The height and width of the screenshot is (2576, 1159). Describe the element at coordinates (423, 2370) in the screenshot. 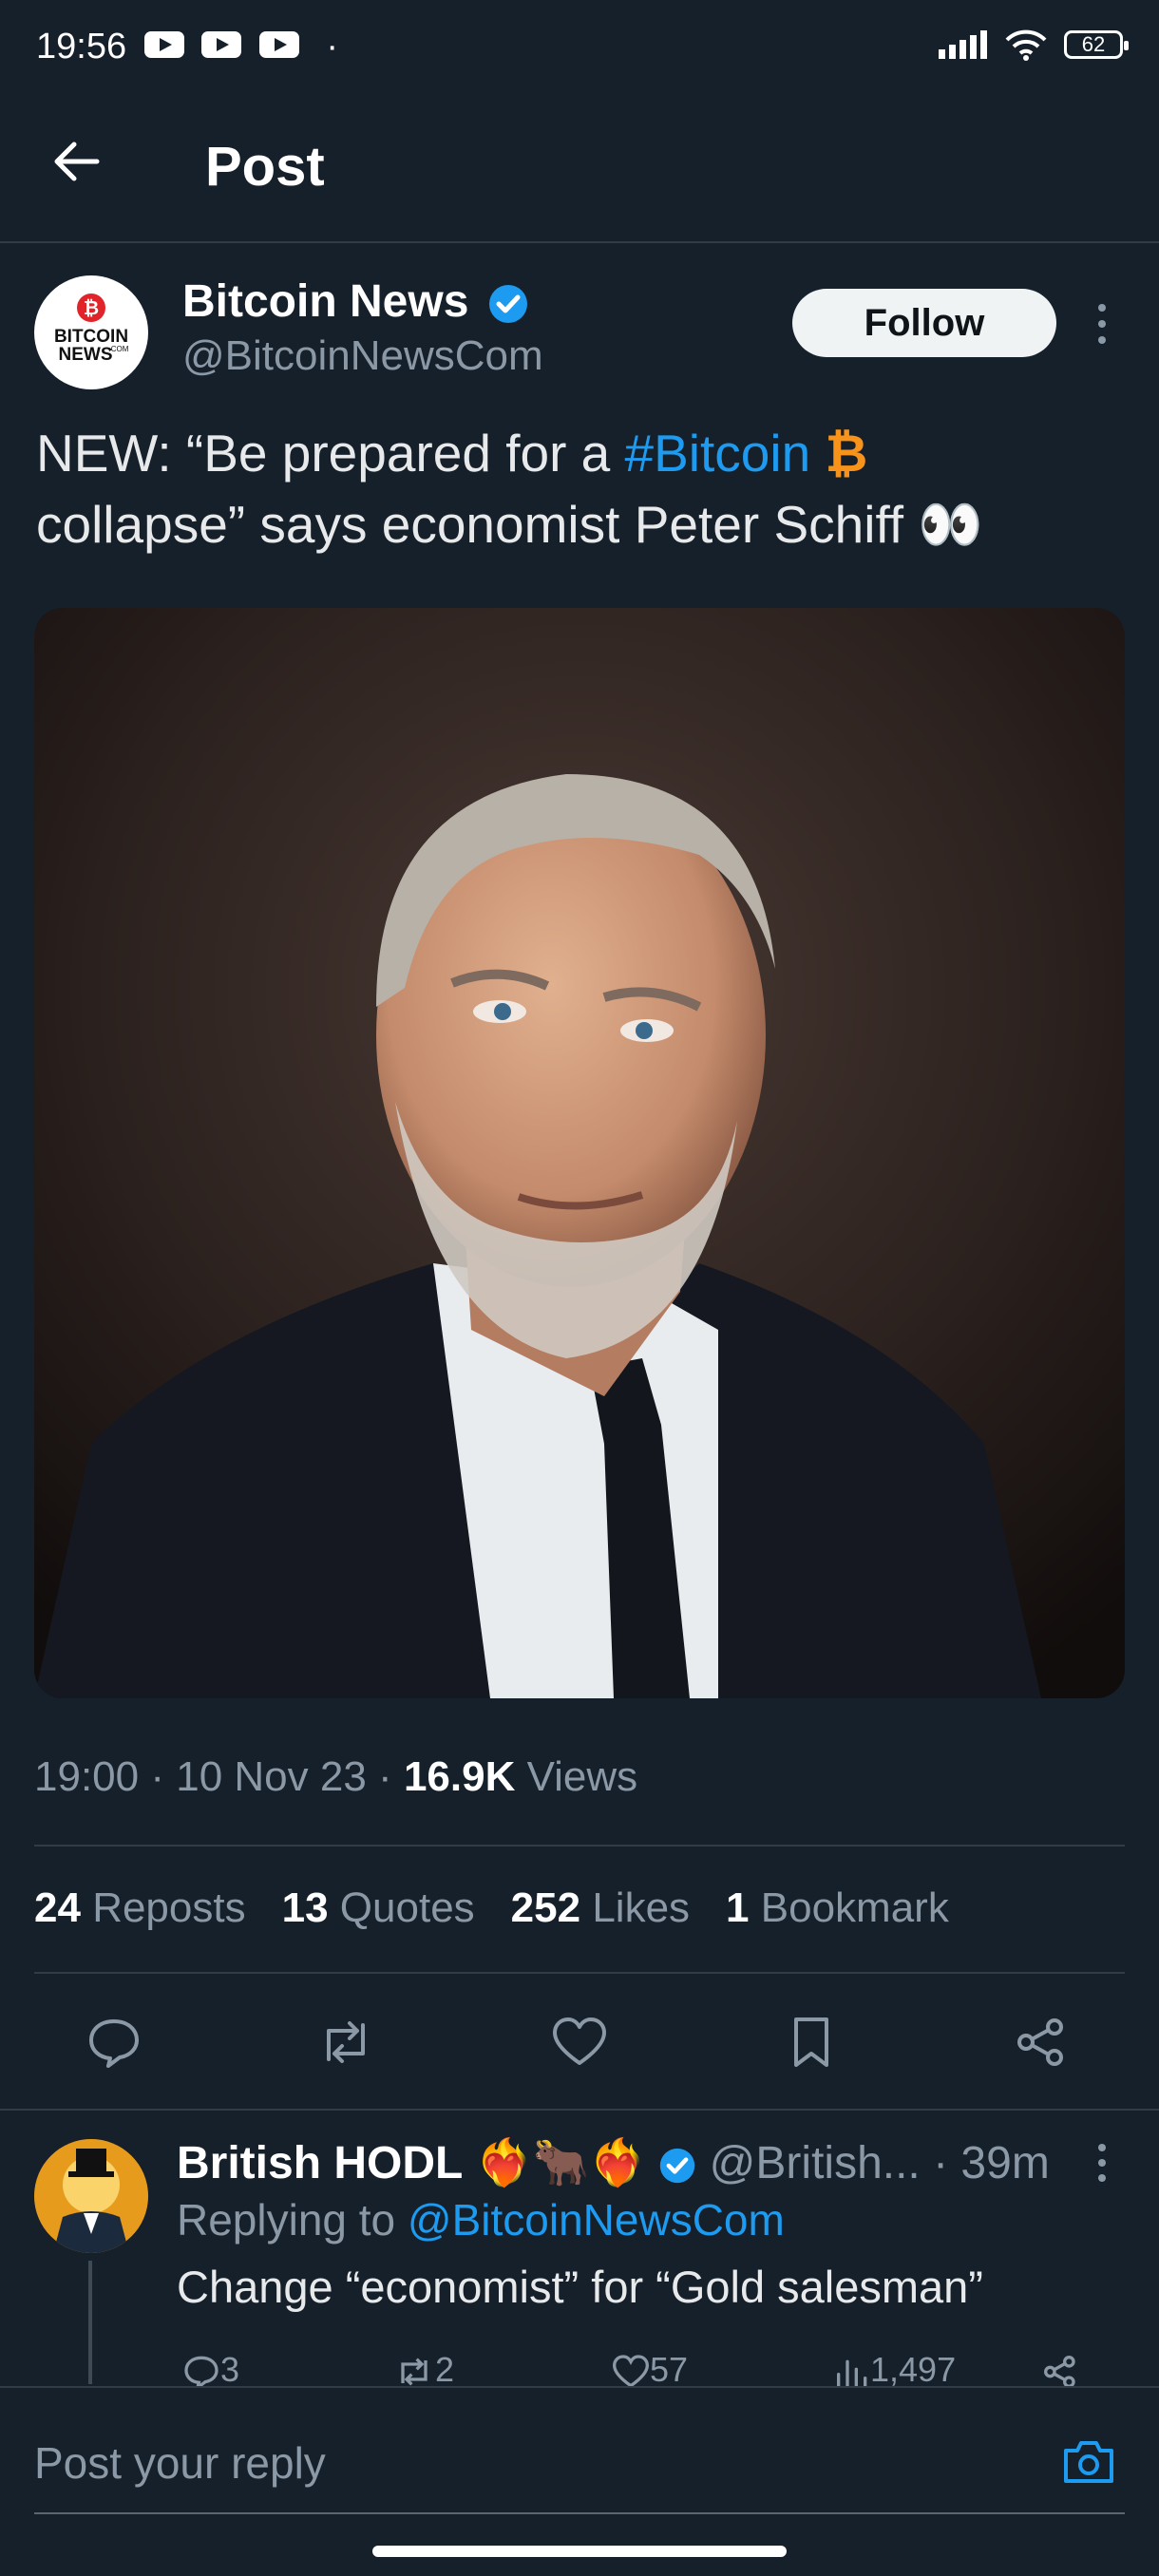

I see `reply-repost-button: 2` at that location.